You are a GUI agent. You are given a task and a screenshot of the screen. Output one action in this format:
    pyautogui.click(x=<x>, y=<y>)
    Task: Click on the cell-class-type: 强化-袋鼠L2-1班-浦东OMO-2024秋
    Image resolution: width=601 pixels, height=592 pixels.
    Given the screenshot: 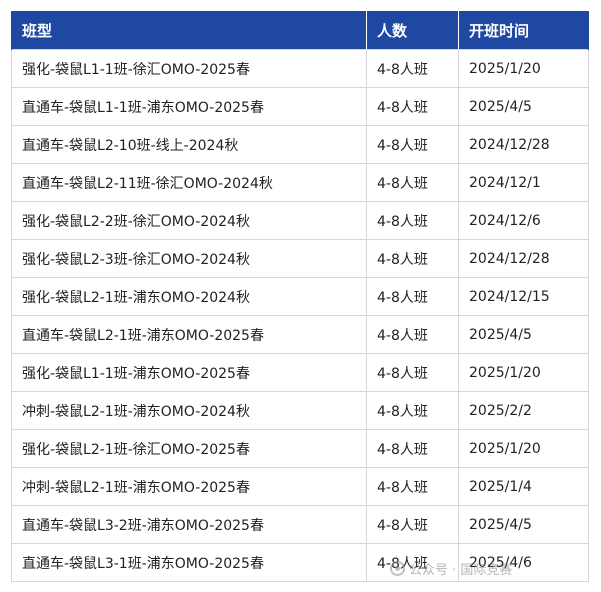 What is the action you would take?
    pyautogui.click(x=189, y=296)
    